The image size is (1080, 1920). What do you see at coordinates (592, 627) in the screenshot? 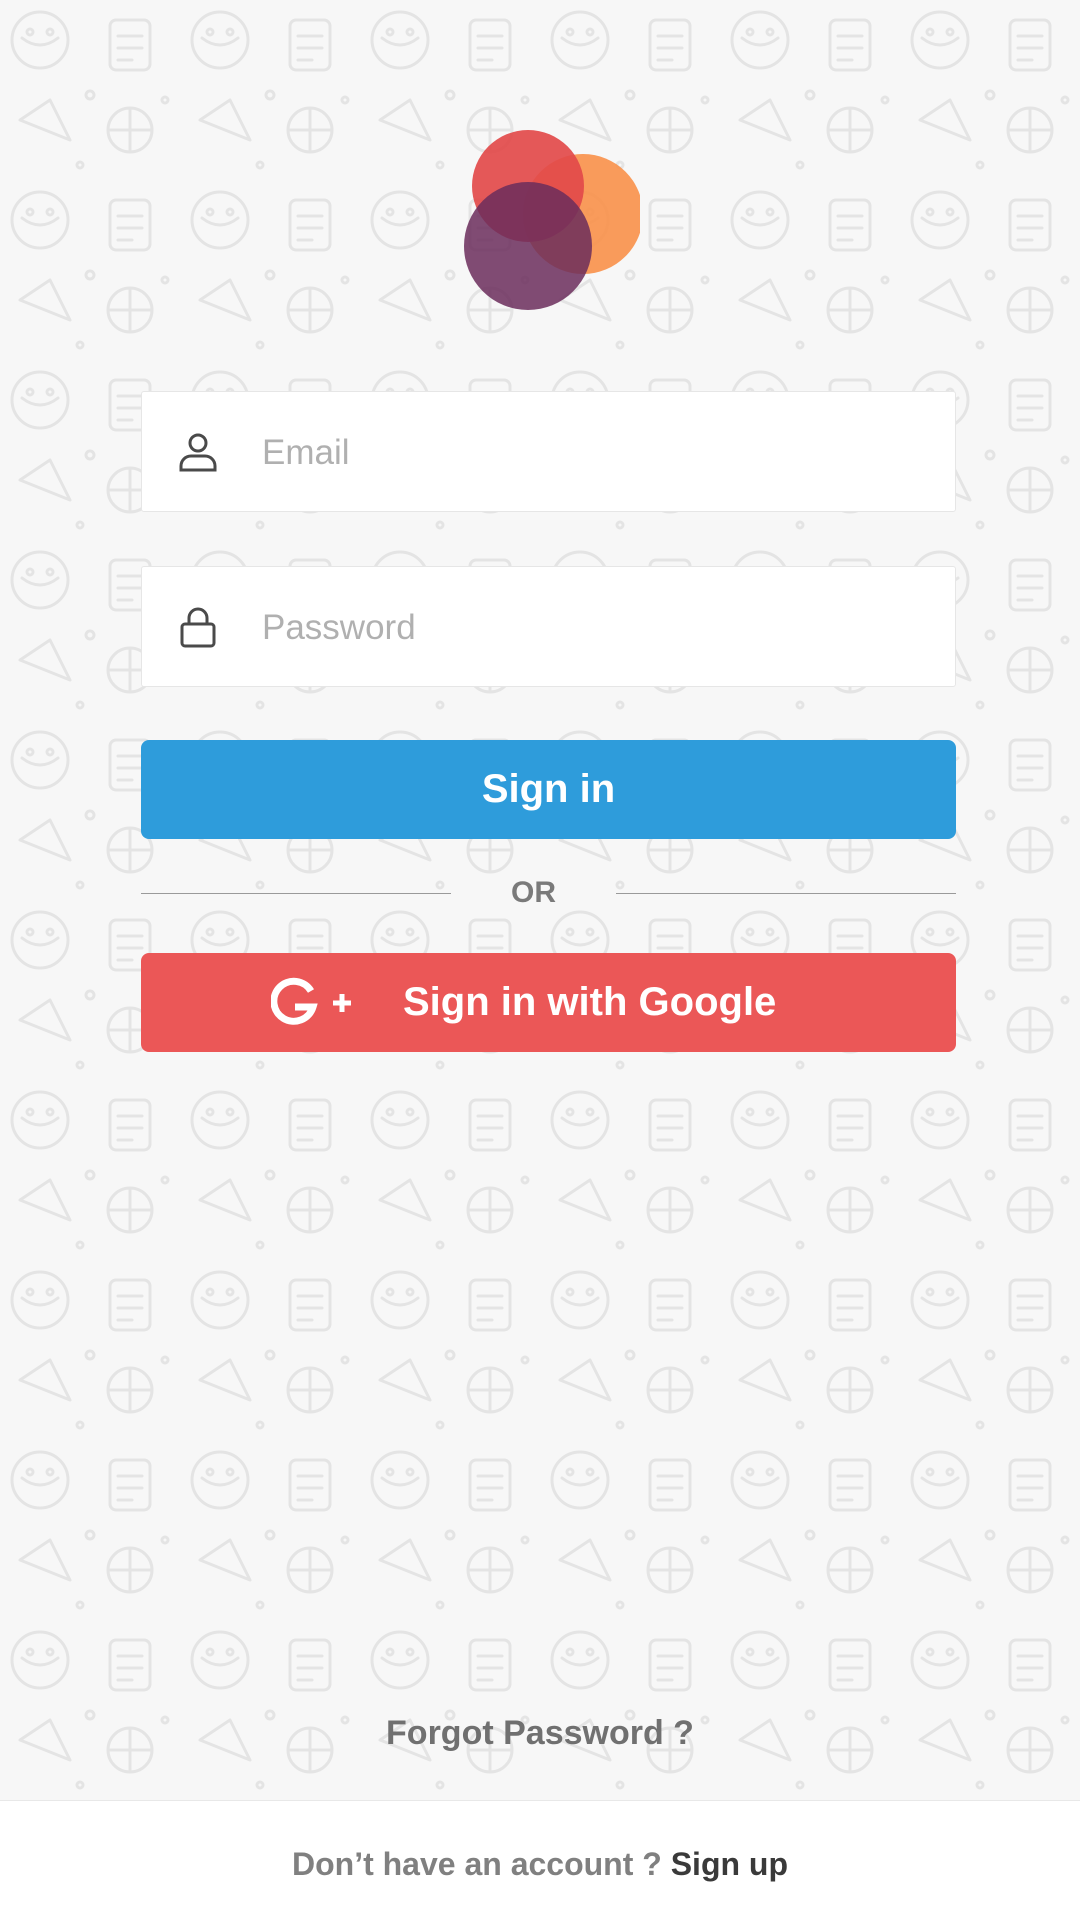
I see `password-input` at bounding box center [592, 627].